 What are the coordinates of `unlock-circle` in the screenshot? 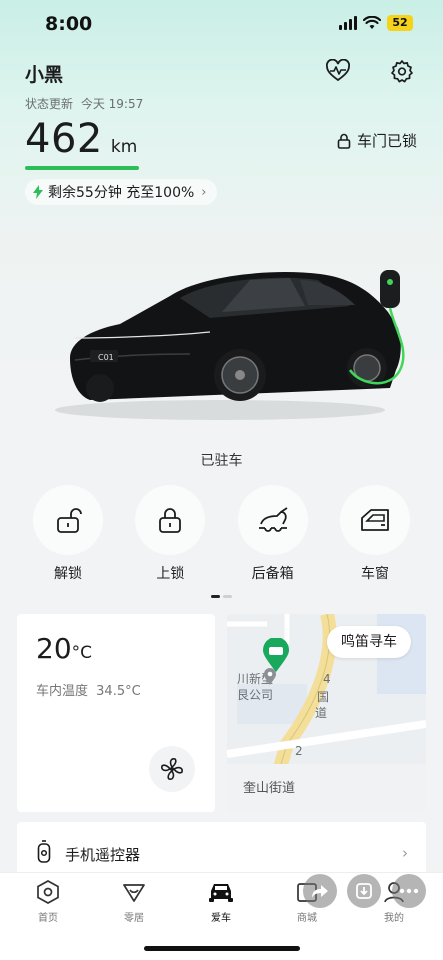 It's located at (68, 520).